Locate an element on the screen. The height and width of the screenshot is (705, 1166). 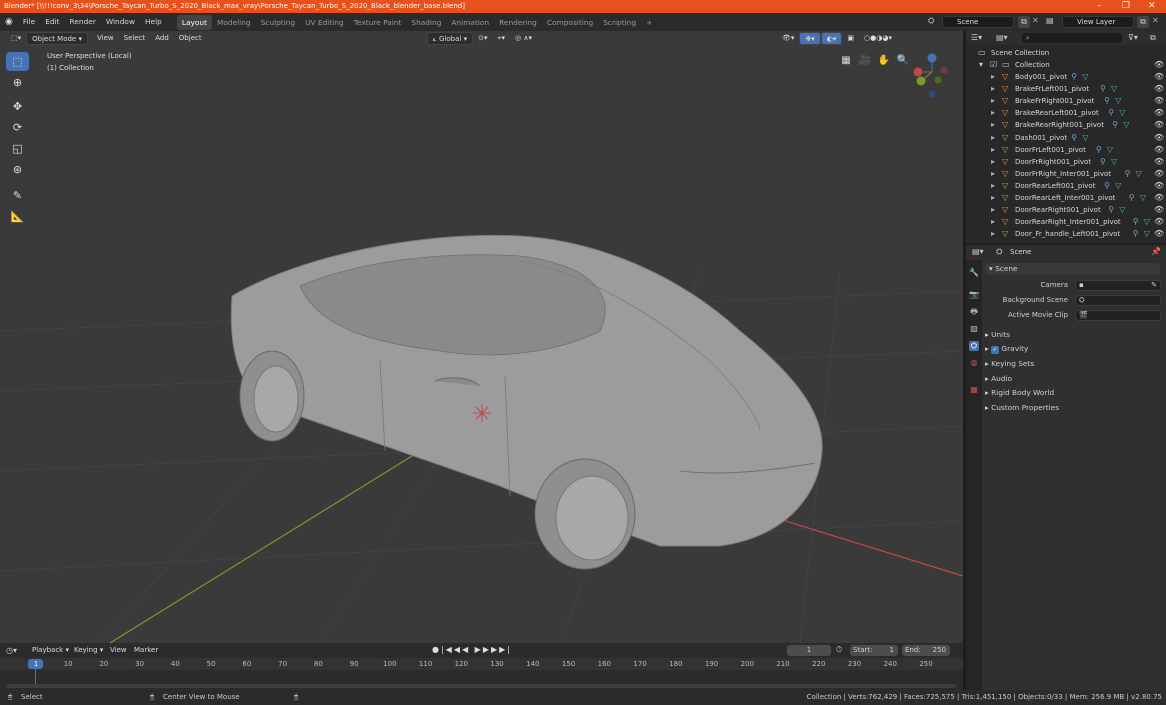
texture-tab-icon: ▦ is located at coordinates (974, 390).